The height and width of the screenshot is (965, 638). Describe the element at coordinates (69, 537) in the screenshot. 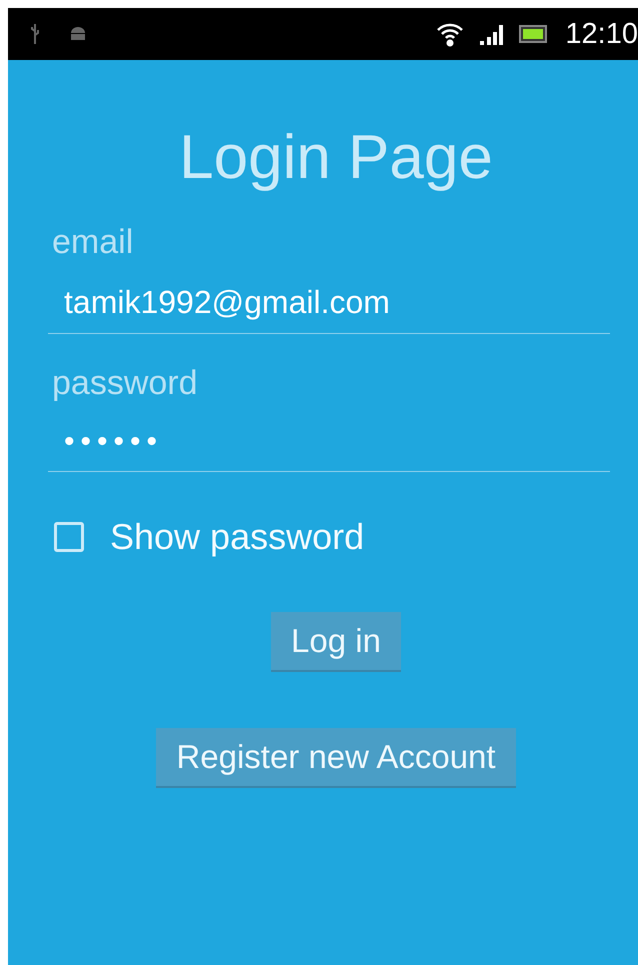

I see `checkbox` at that location.